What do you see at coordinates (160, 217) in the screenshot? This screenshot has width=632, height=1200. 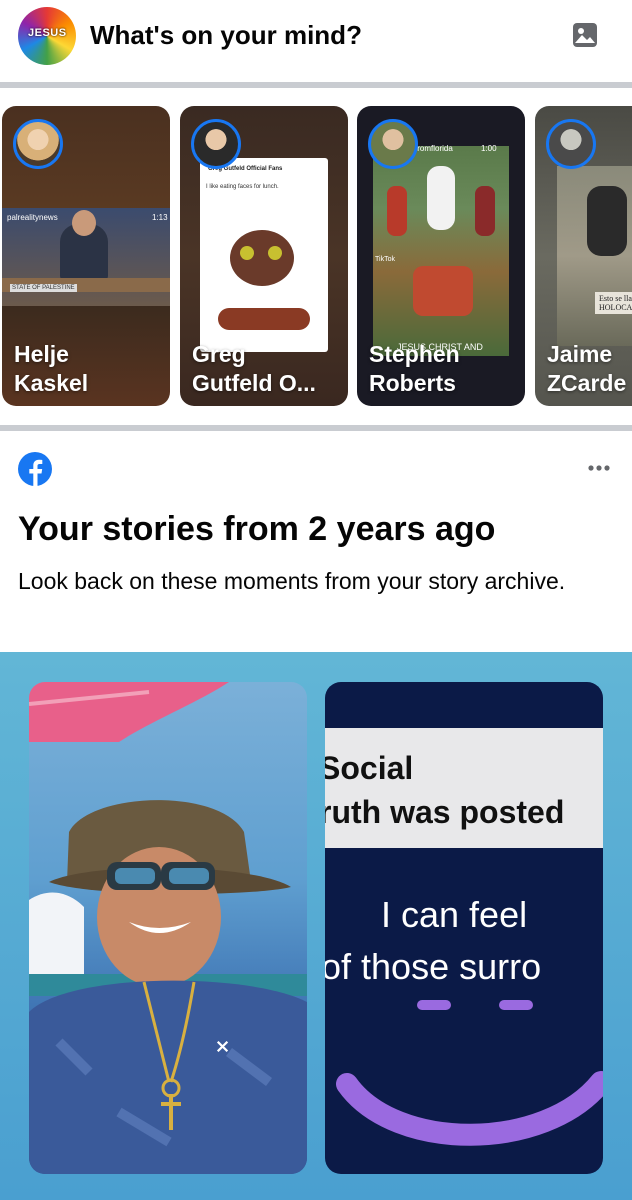 I see `story-overlay-time: 1:13` at bounding box center [160, 217].